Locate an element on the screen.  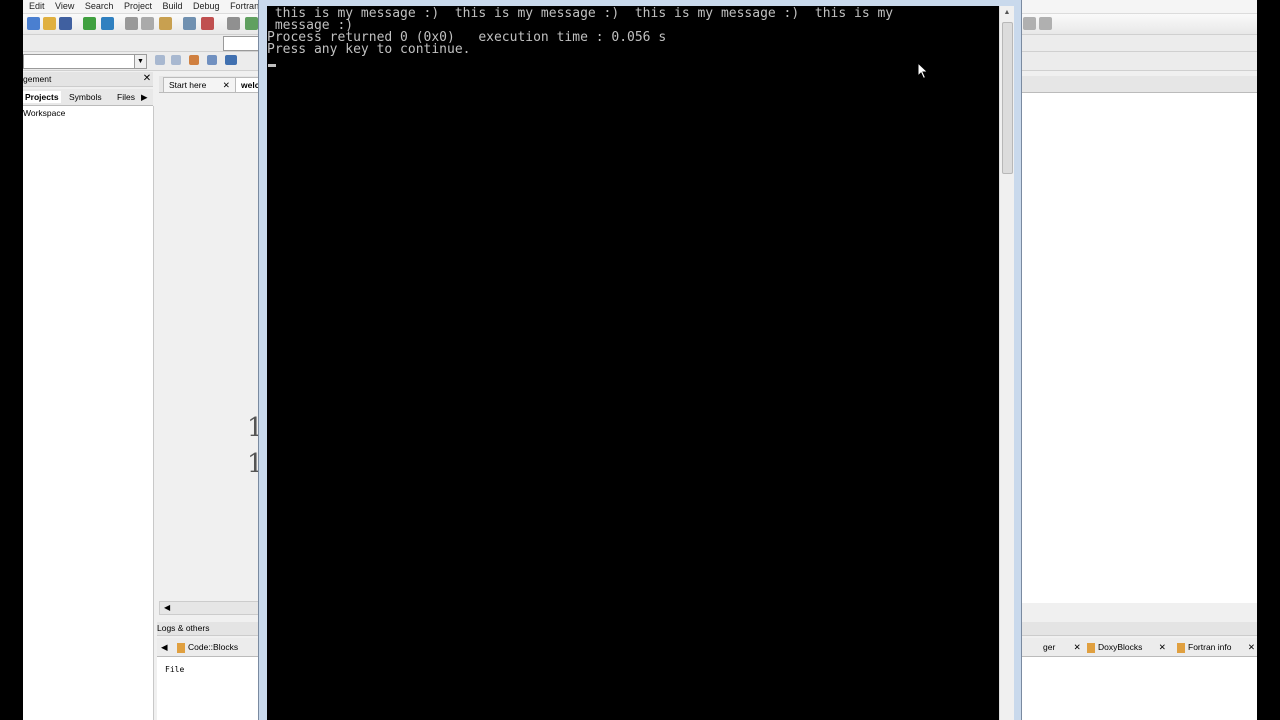
management-panel-title: gement is located at coordinates (88, 79).